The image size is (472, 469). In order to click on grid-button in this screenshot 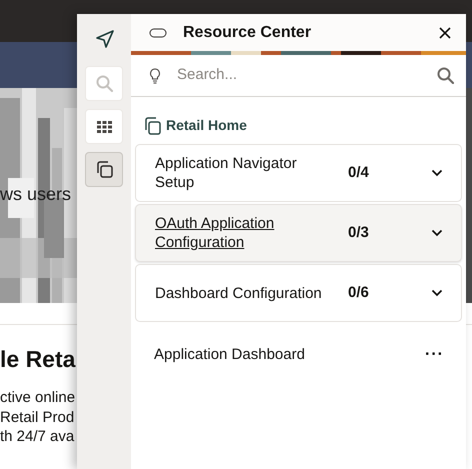, I will do `click(104, 126)`.